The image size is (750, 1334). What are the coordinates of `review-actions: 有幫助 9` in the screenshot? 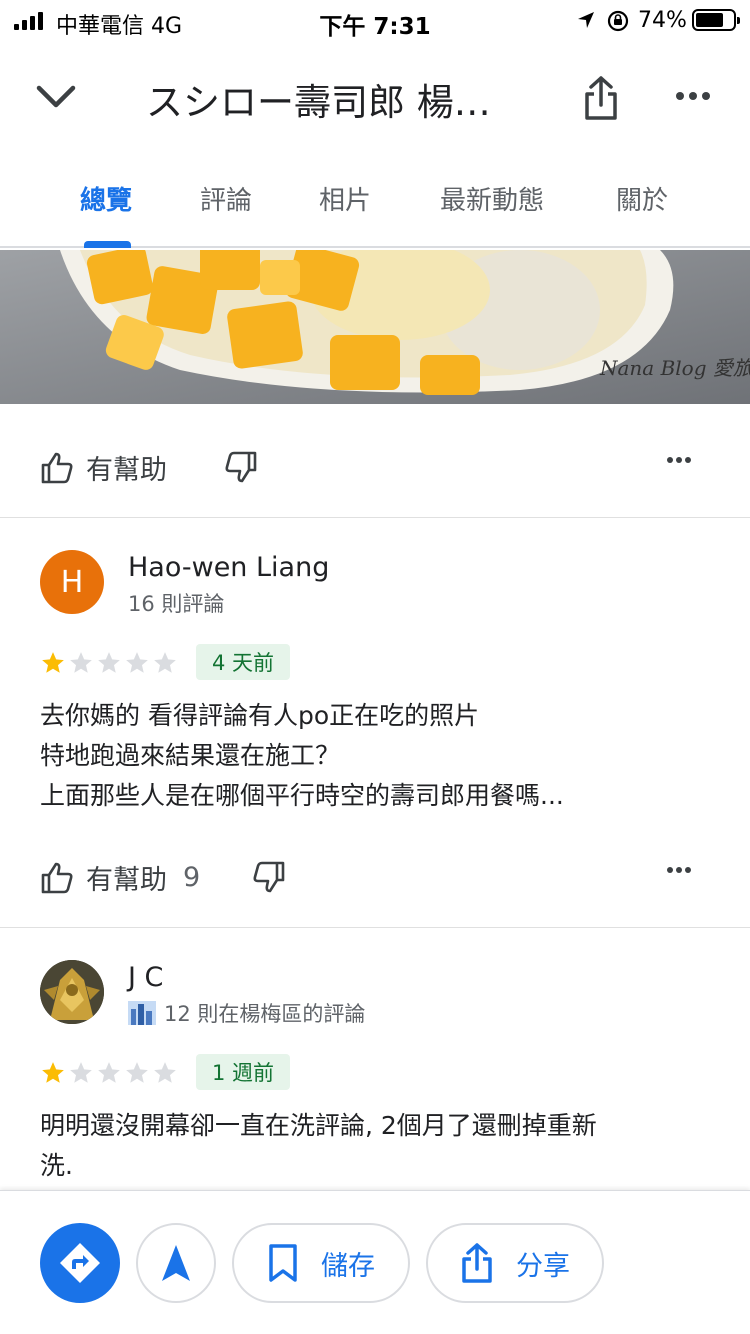 It's located at (375, 878).